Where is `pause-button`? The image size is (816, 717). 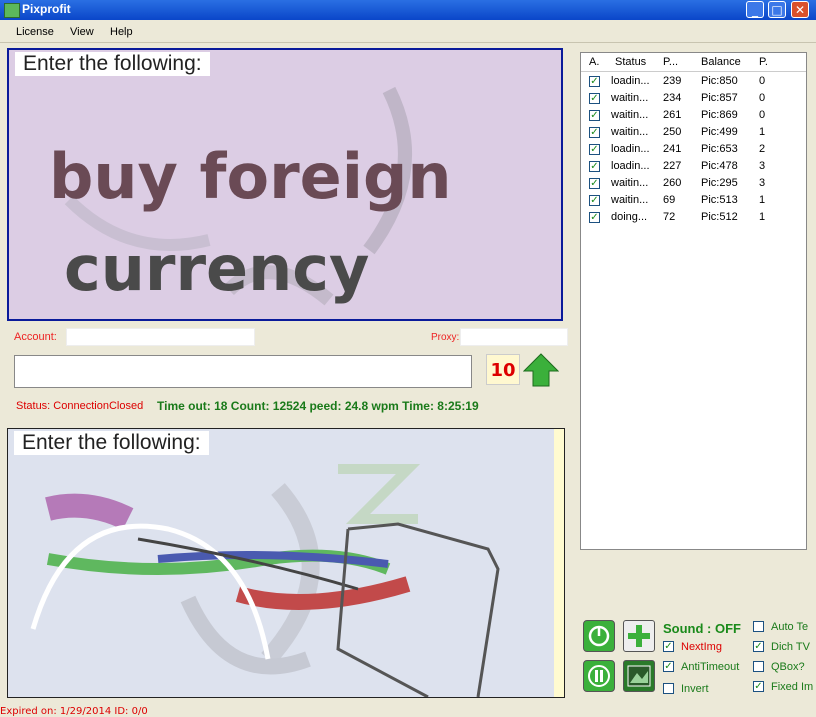 pause-button is located at coordinates (599, 676).